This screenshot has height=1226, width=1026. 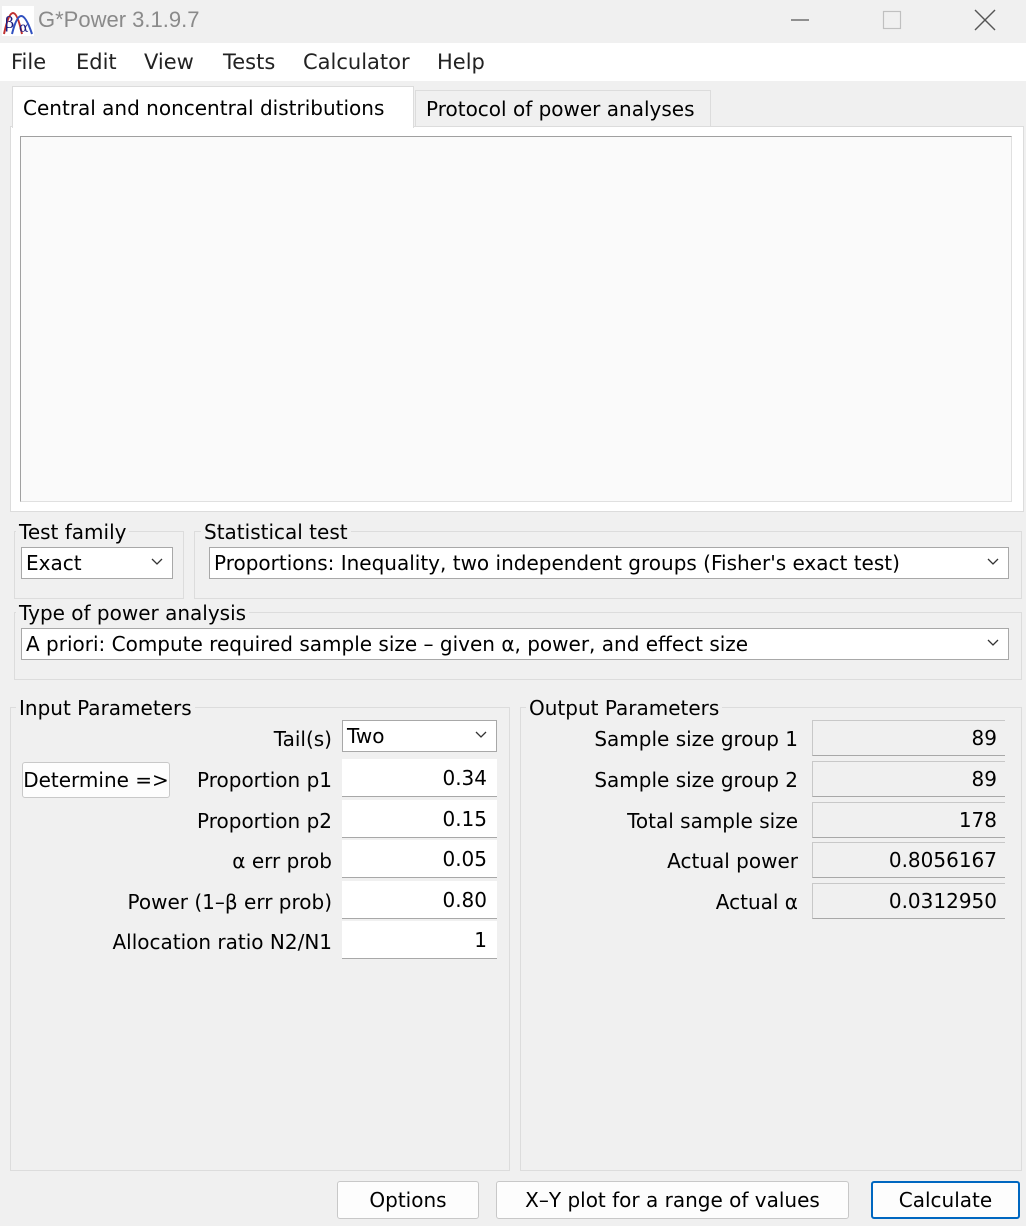 I want to click on menu-tests: Tests, so click(x=249, y=62).